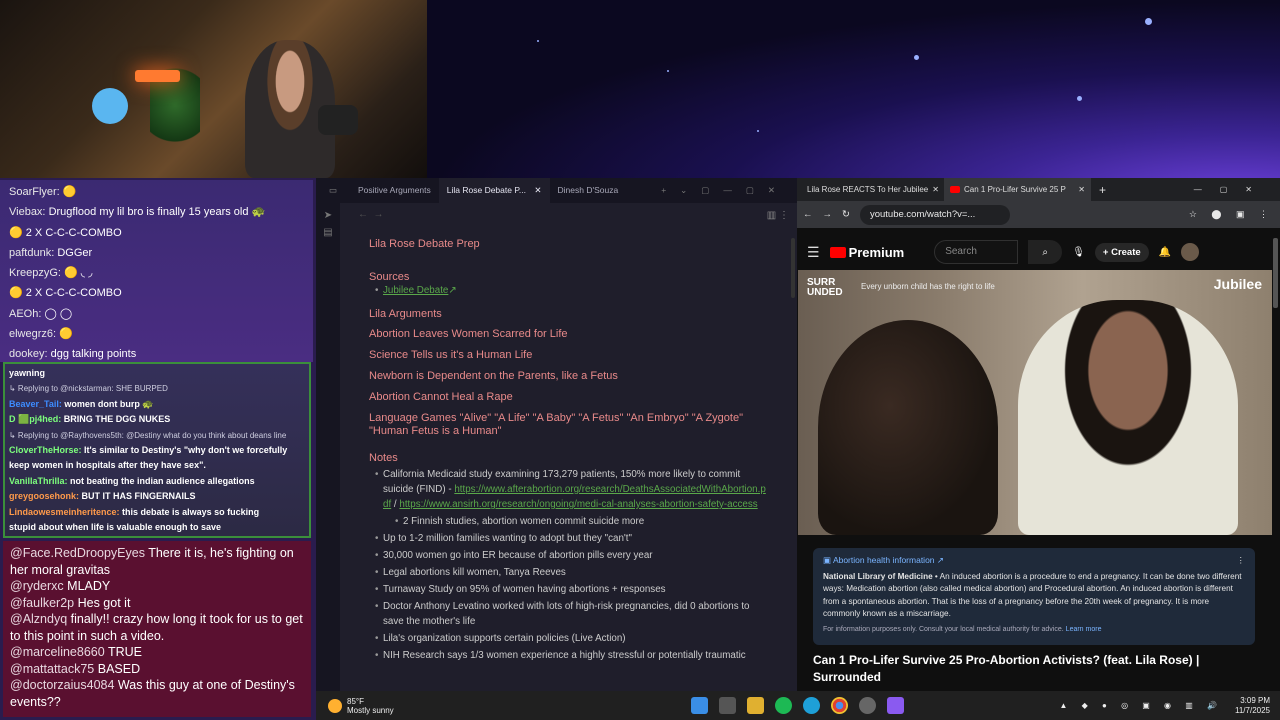 This screenshot has width=1280, height=720. I want to click on note-title: Lila Rose Debate Prep, so click(424, 244).